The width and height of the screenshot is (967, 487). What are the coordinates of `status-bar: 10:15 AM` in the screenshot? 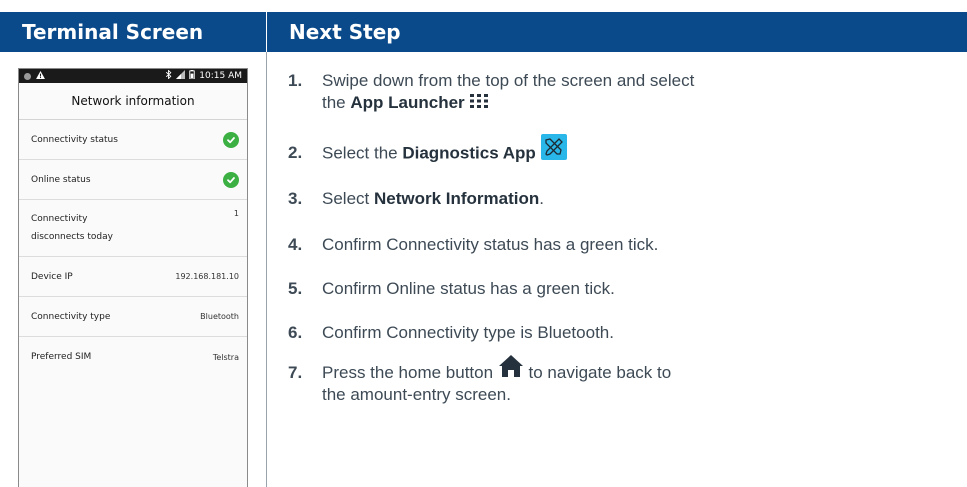 It's located at (133, 76).